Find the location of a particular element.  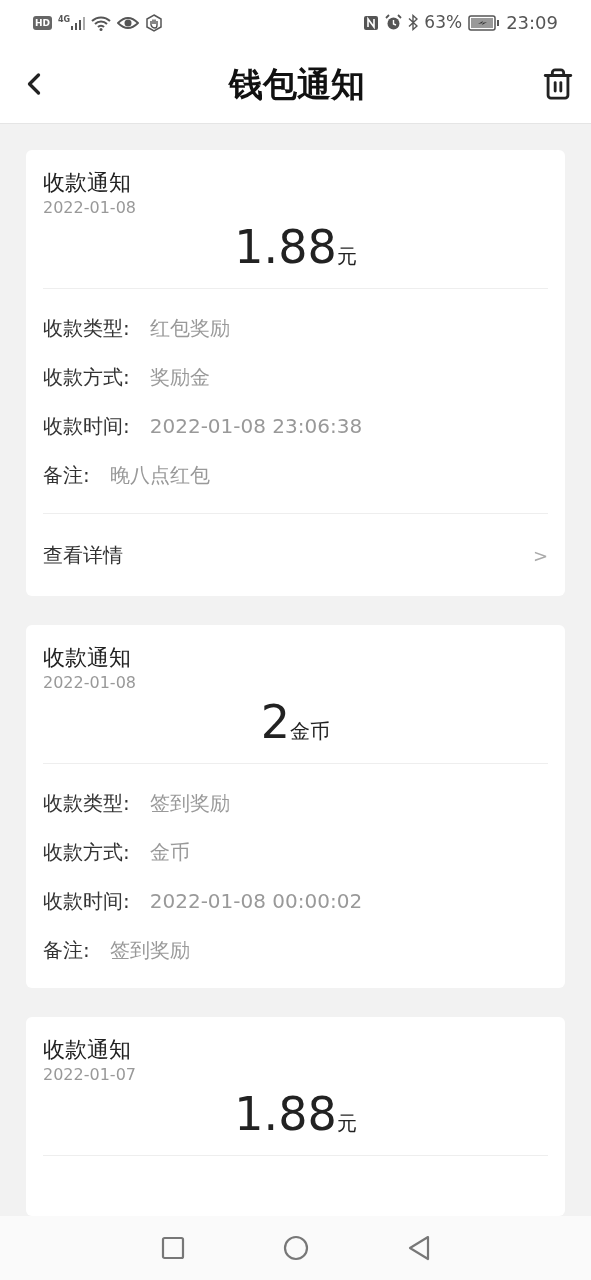

signal-icon is located at coordinates (78, 22).